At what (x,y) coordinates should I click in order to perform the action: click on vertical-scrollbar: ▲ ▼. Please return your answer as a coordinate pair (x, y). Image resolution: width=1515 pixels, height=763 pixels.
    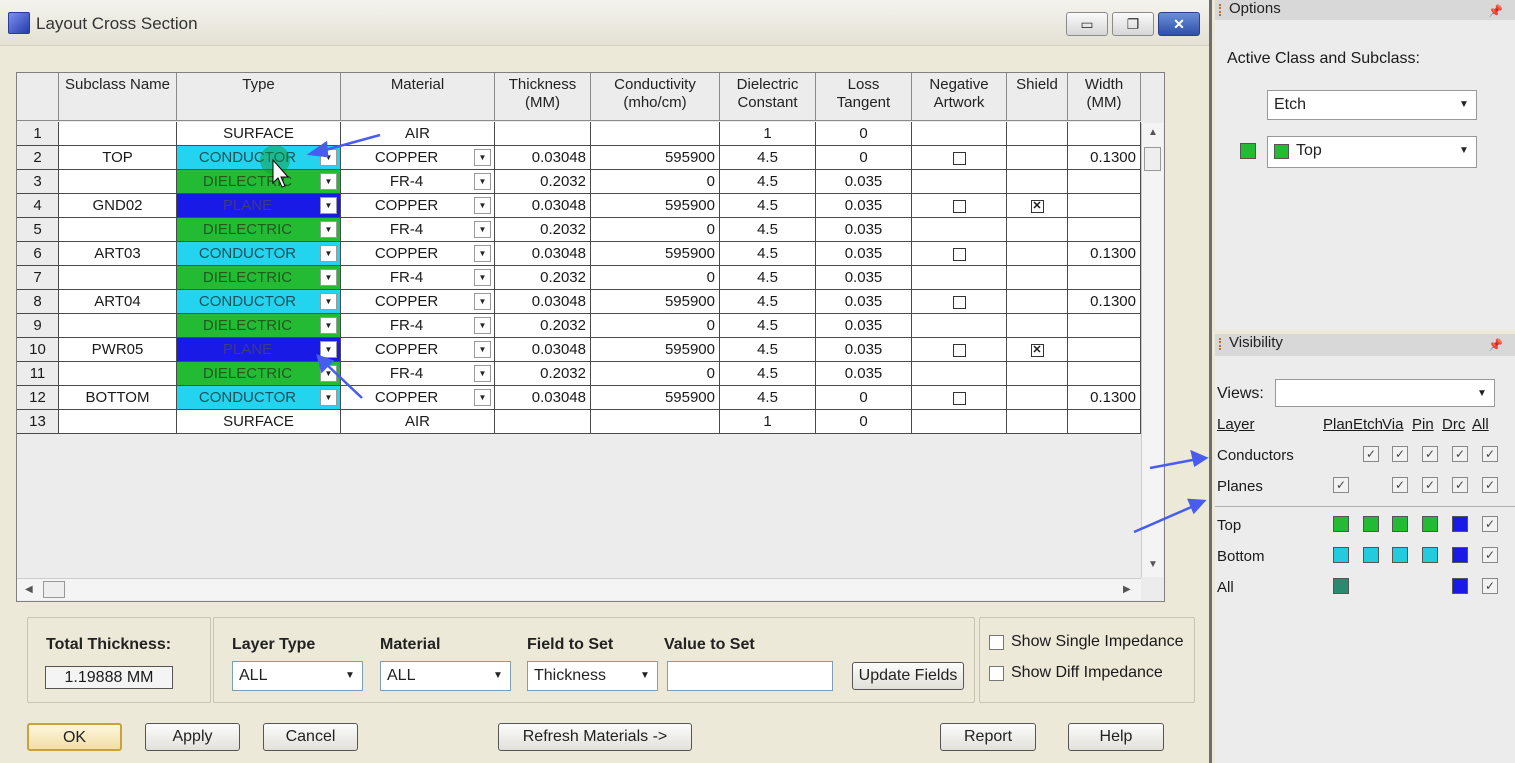
    Looking at the image, I should click on (1152, 350).